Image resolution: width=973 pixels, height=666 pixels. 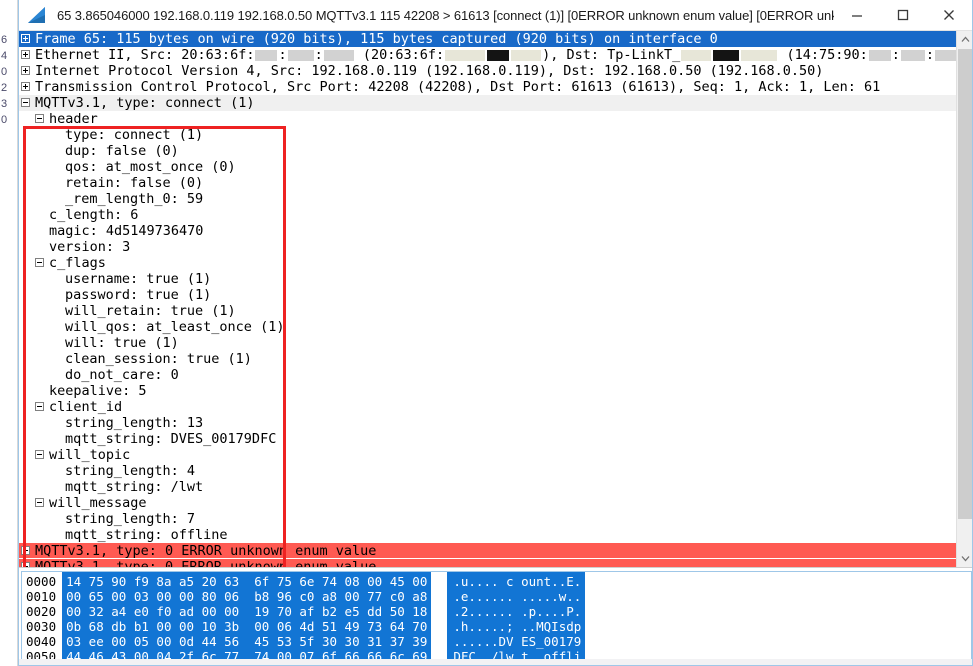 What do you see at coordinates (517, 596) in the screenshot?
I see `hex-ascii-row: .e...... .....w..` at bounding box center [517, 596].